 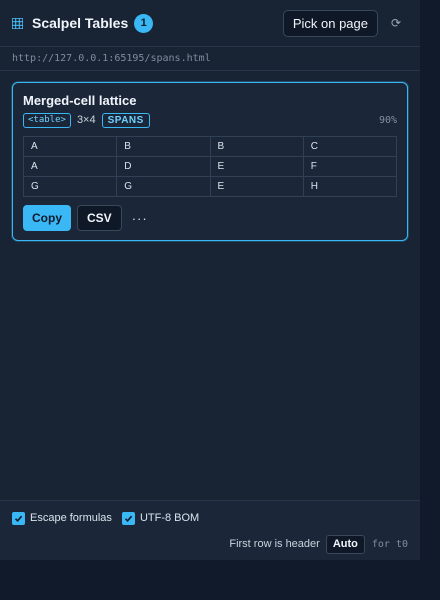 I want to click on first-row-header-label: First row is header, so click(x=274, y=544).